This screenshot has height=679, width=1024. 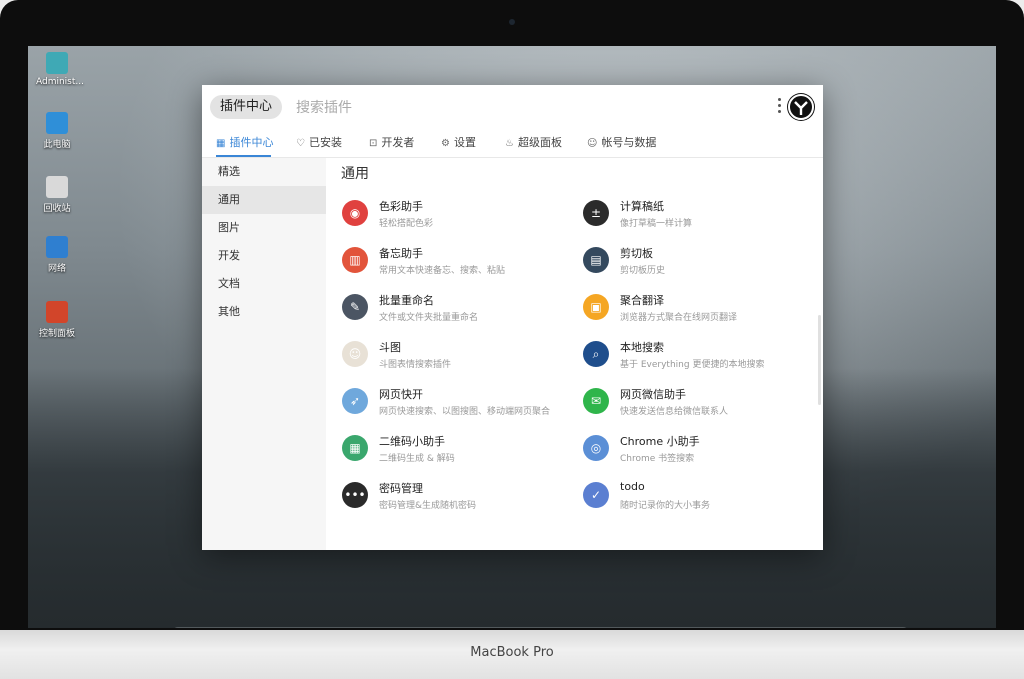 I want to click on plugin-item: ◉ 色彩助手轻松搭配色彩, so click(x=457, y=216).